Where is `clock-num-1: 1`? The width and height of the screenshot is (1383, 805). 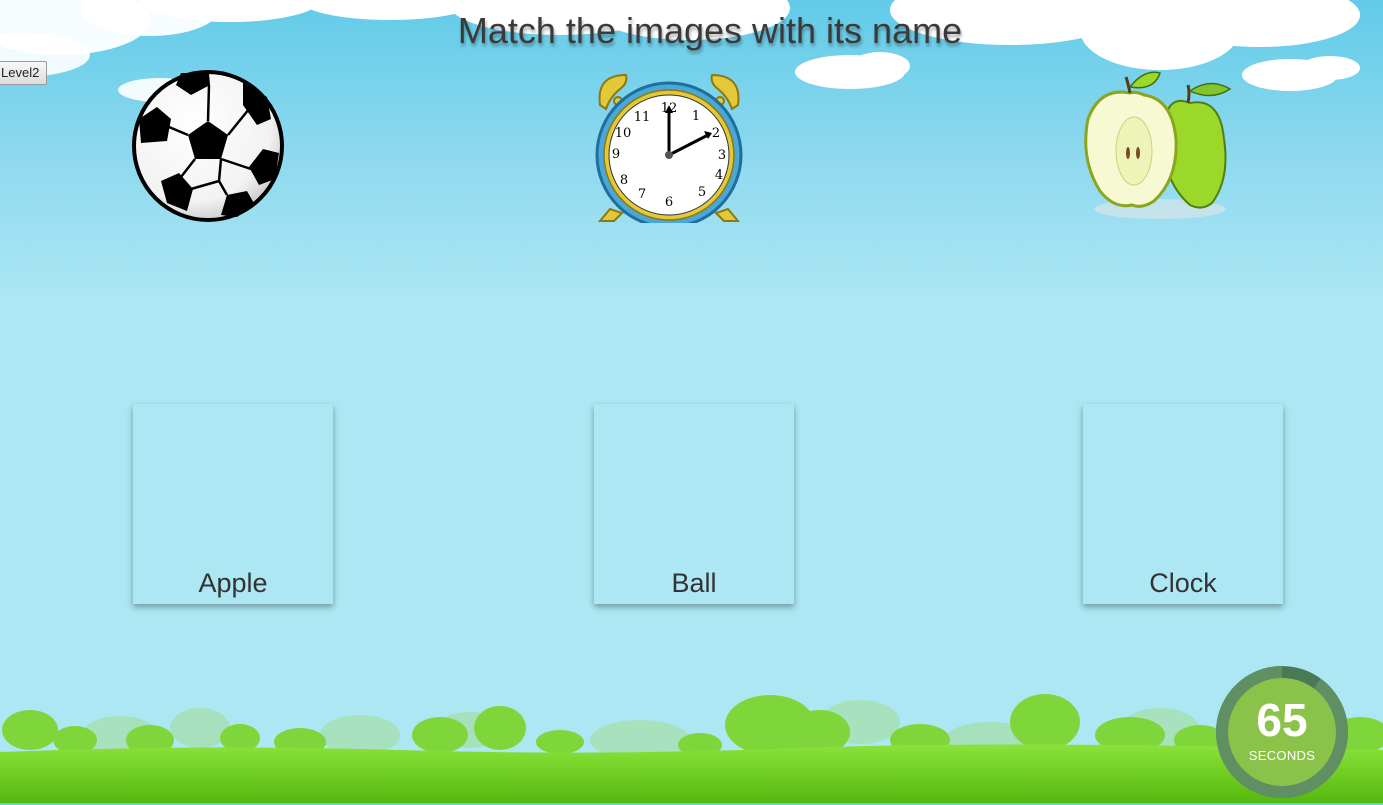
clock-num-1: 1 is located at coordinates (696, 116).